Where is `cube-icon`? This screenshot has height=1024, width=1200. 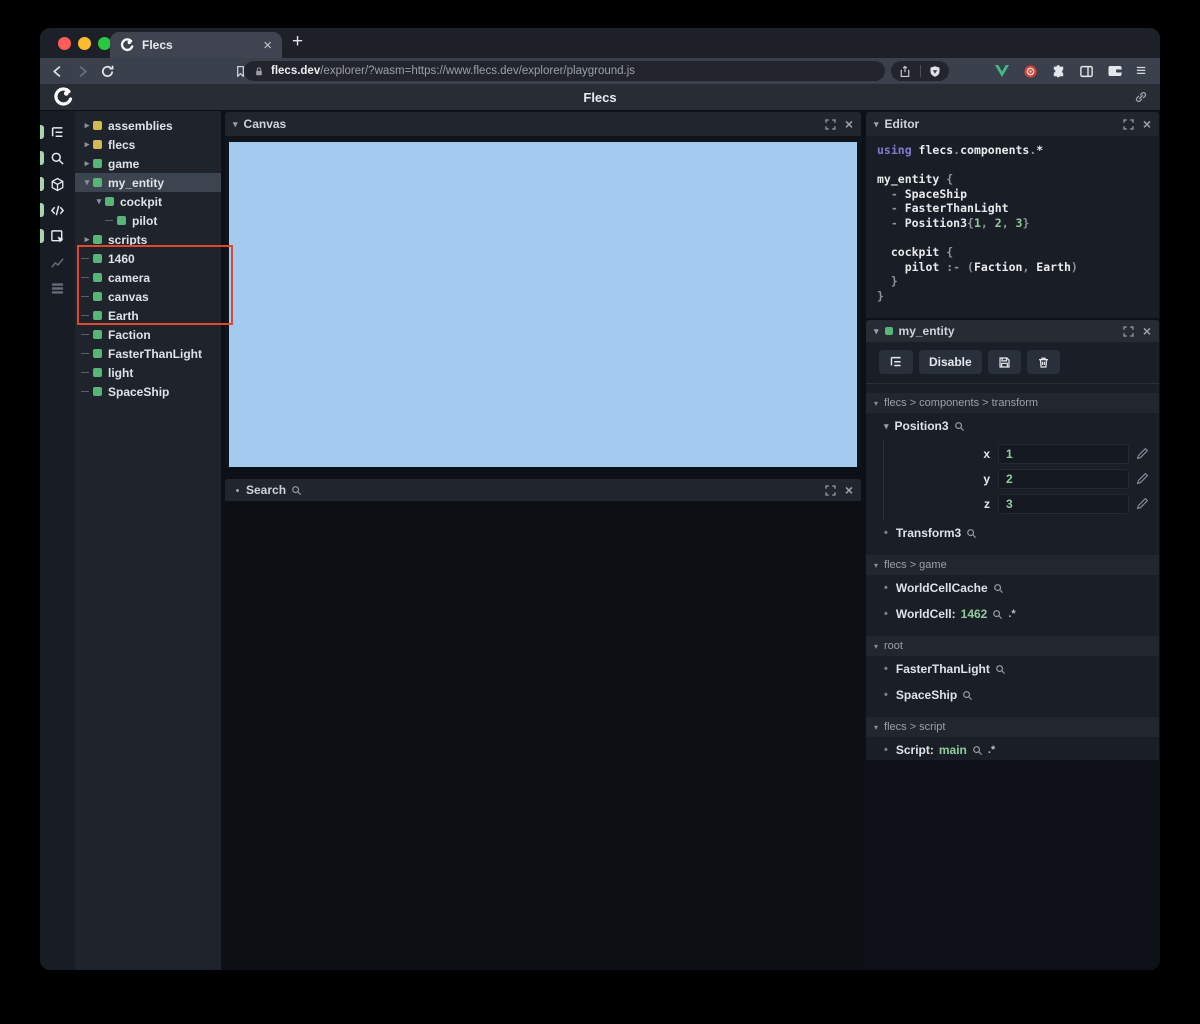
cube-icon is located at coordinates (57, 184).